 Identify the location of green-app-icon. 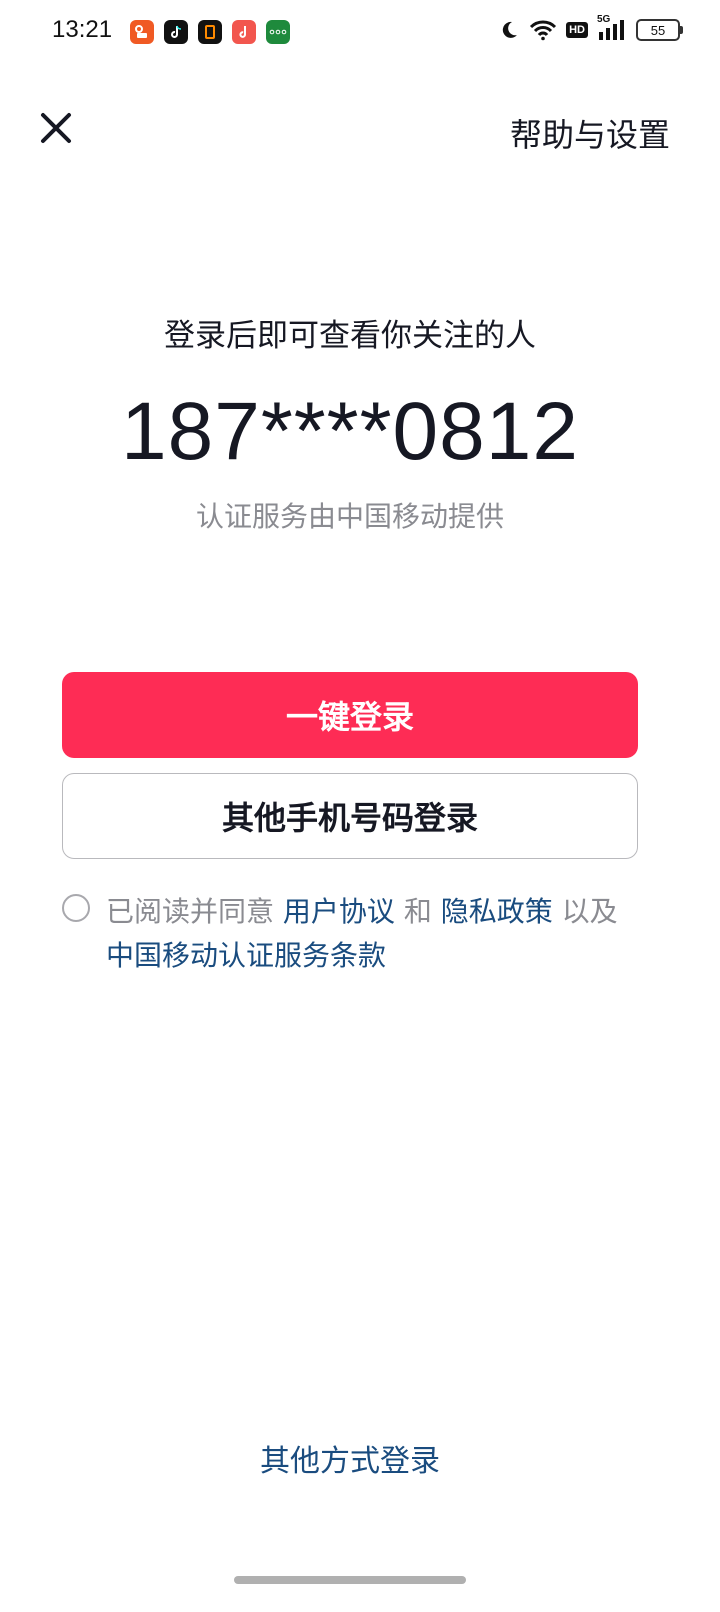
(278, 32).